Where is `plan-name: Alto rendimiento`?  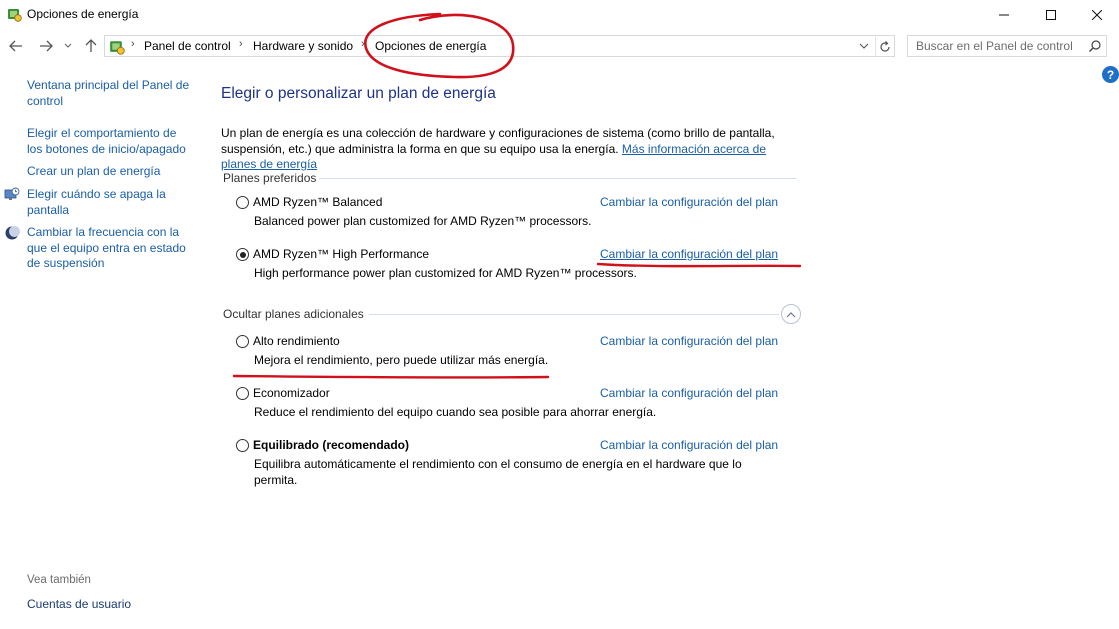 plan-name: Alto rendimiento is located at coordinates (296, 341).